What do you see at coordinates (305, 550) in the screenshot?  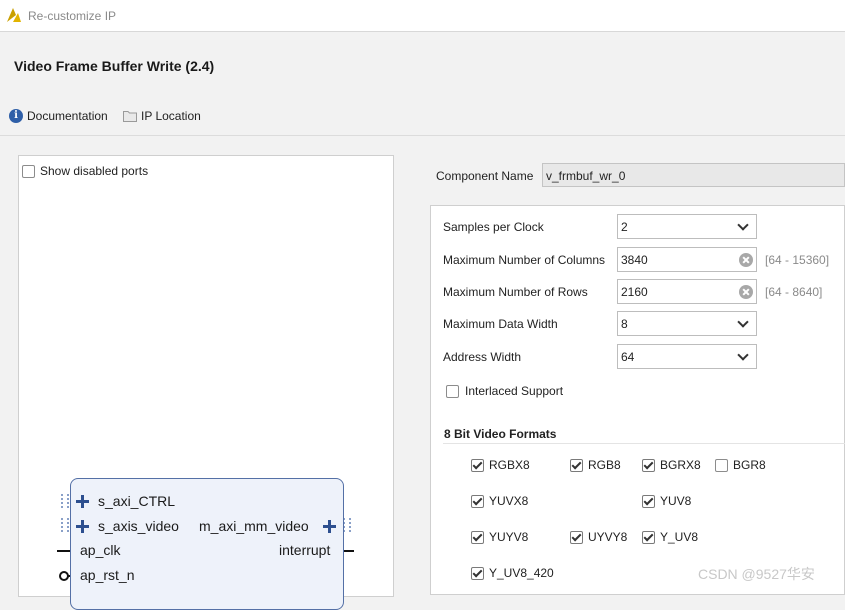 I see `port-interrupt: interrupt` at bounding box center [305, 550].